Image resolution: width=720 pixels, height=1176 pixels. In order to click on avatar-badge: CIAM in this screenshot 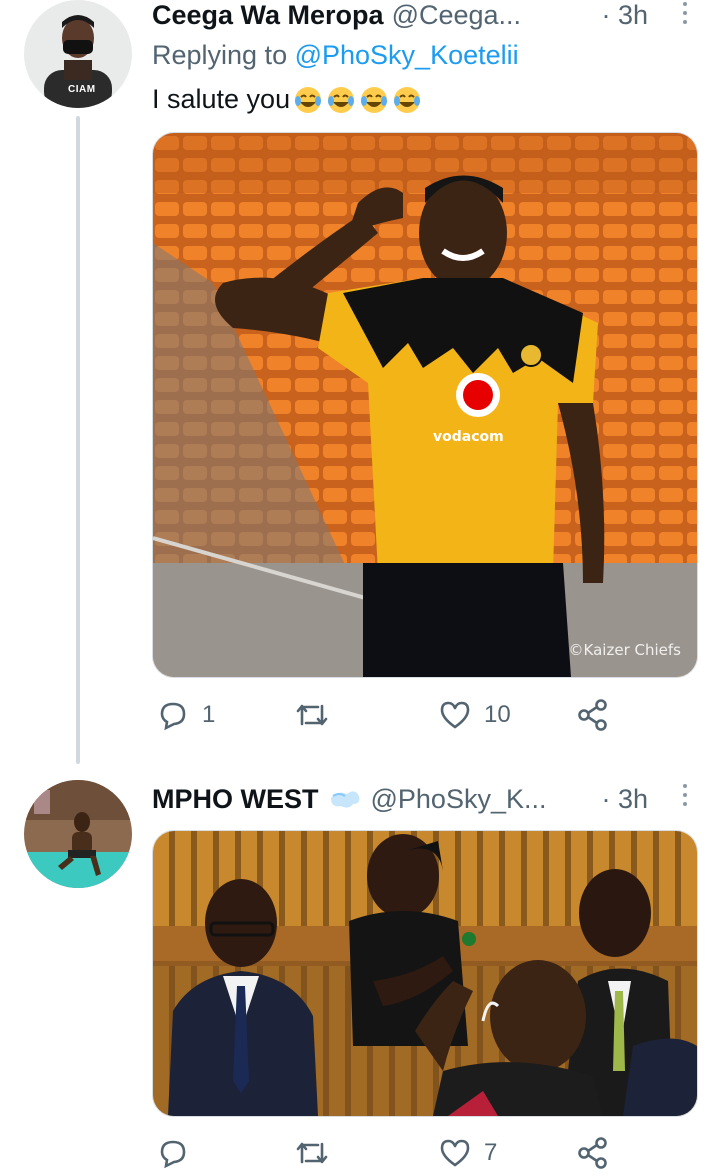, I will do `click(82, 89)`.